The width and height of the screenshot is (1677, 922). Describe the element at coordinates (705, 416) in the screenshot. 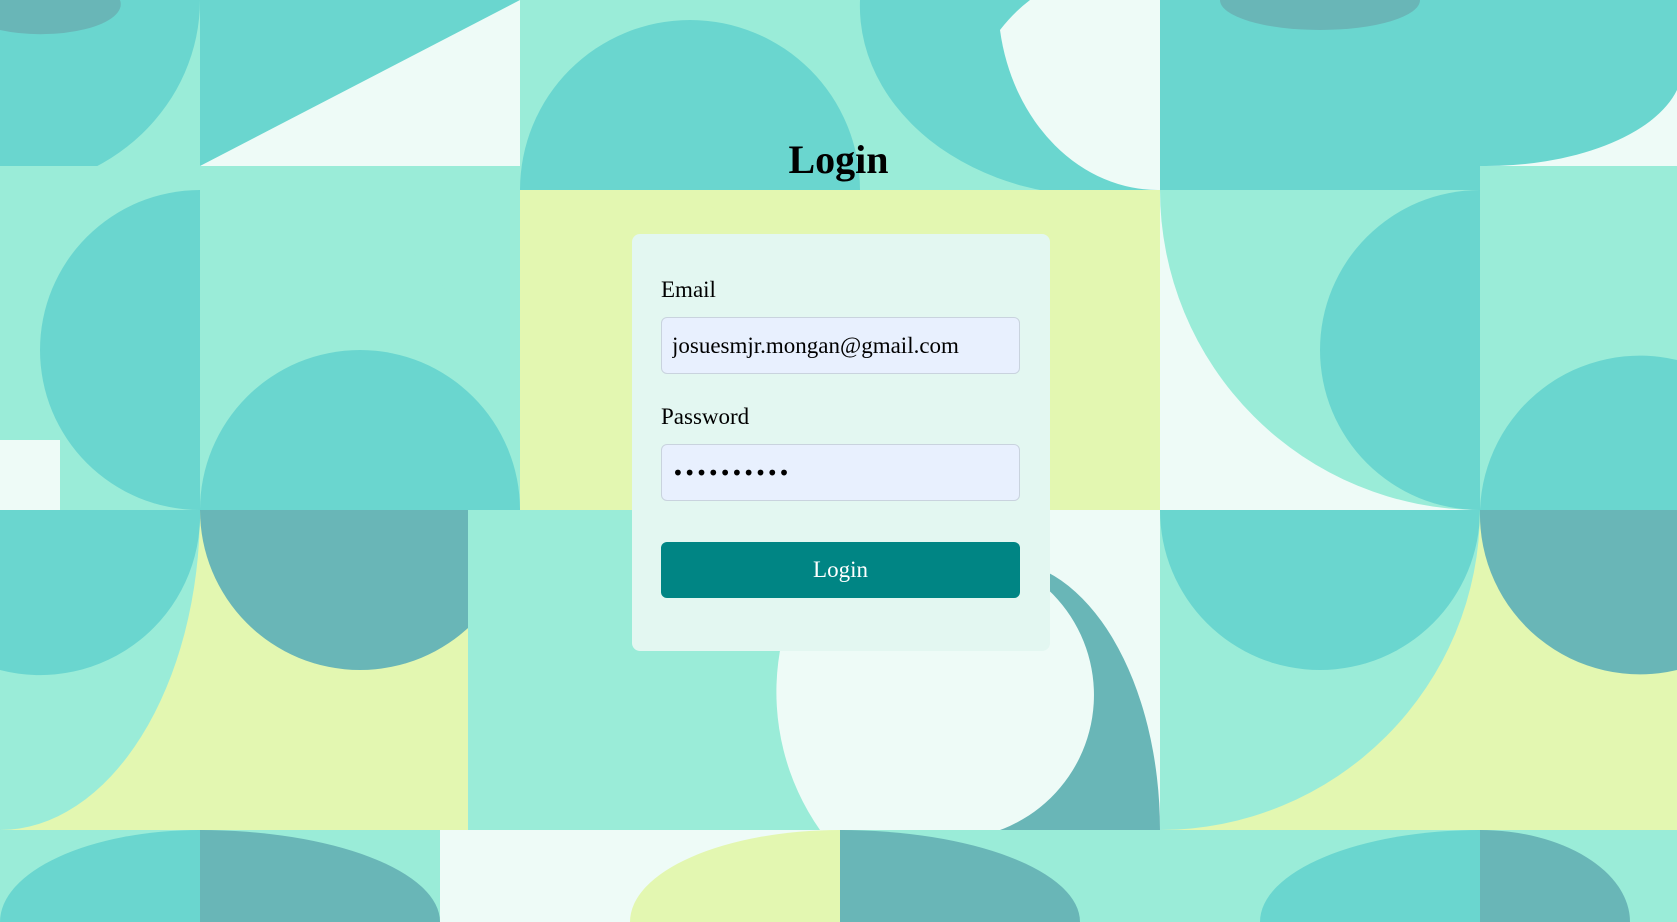

I see `password-label: Password` at that location.